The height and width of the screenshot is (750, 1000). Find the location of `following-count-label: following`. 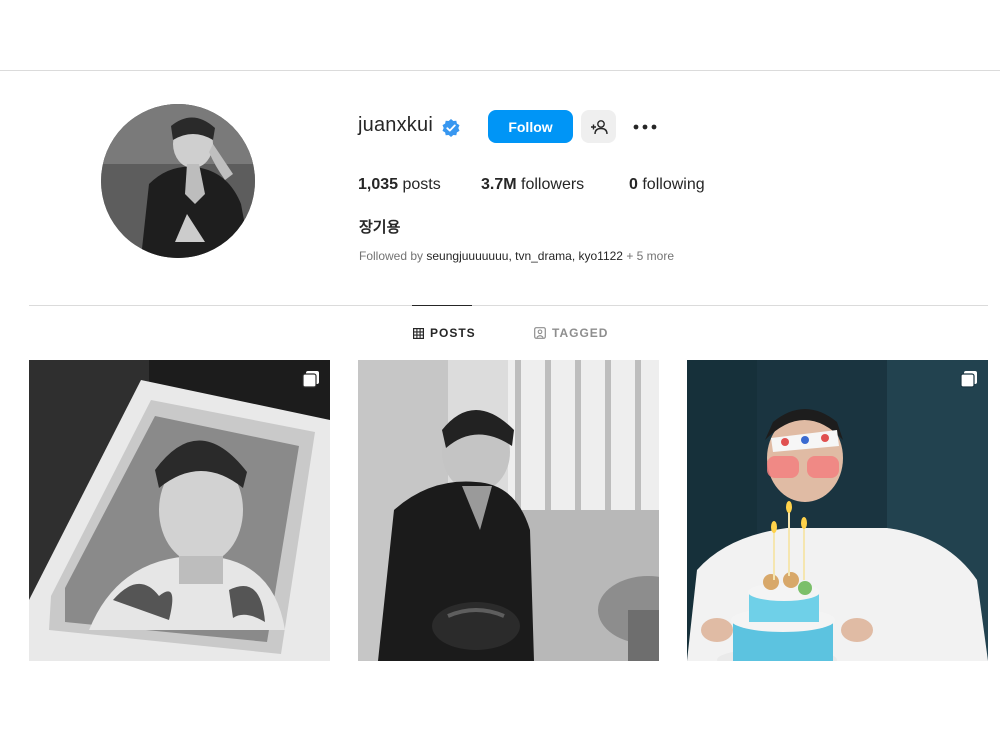

following-count-label: following is located at coordinates (673, 184).